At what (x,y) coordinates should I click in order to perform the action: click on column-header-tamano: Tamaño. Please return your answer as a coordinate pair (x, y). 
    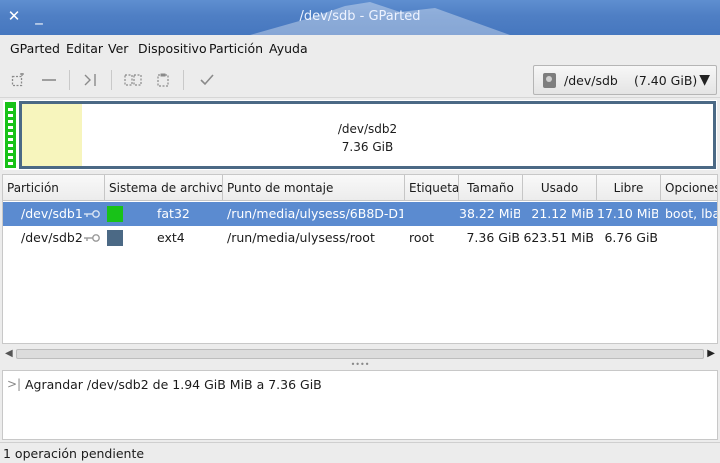
    Looking at the image, I should click on (491, 188).